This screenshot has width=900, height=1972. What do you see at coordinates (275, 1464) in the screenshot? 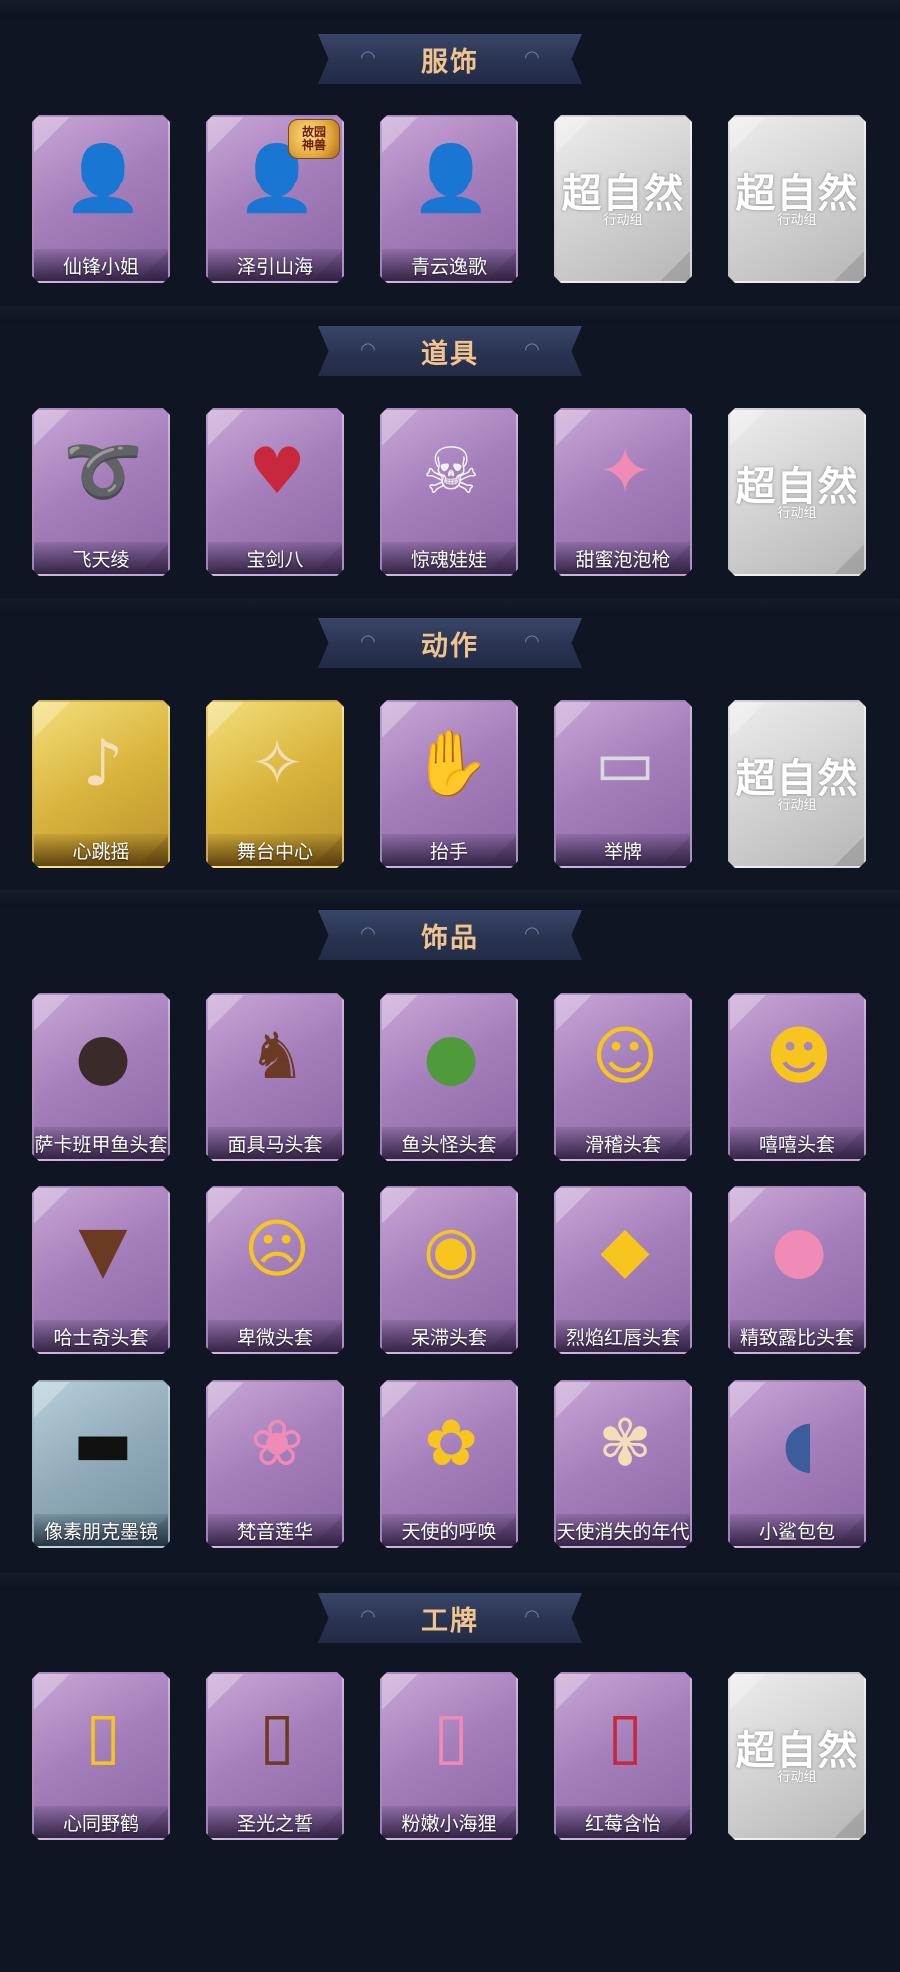
I see `item-card: ❀ 梵音莲华` at bounding box center [275, 1464].